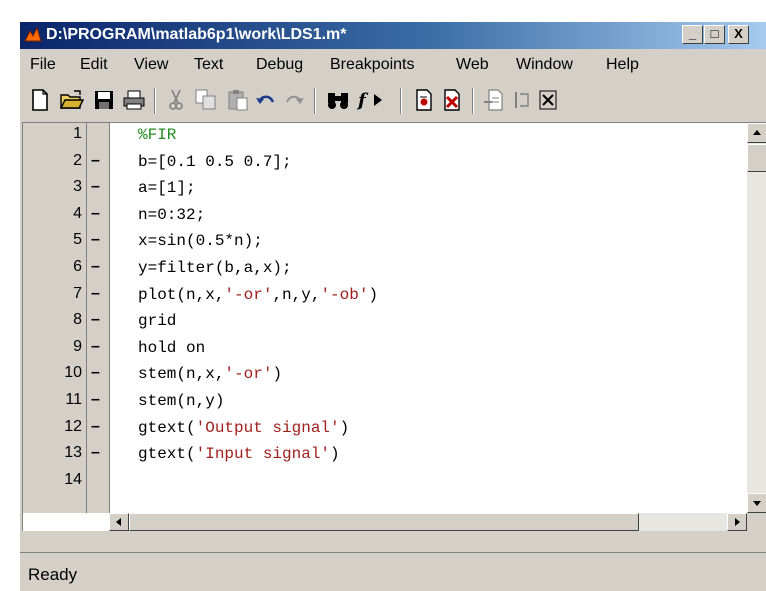  I want to click on code-line: x=sin(0.5*n);, so click(200, 241).